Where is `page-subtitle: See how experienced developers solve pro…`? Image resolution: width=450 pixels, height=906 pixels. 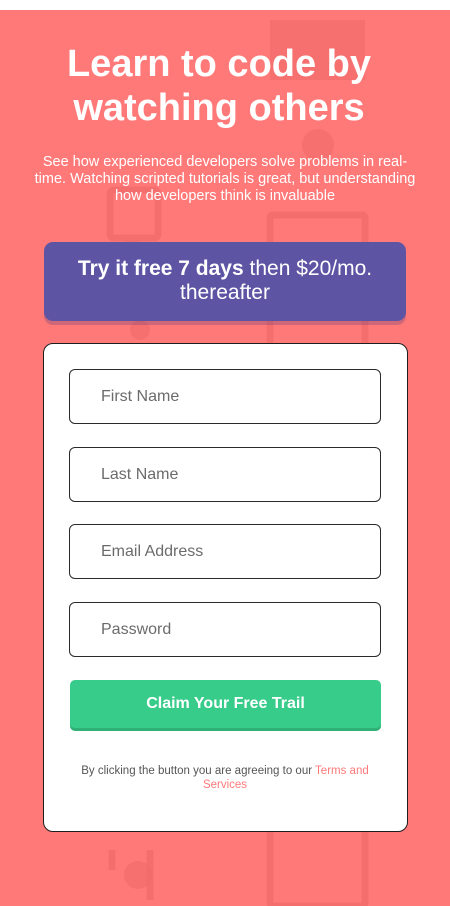
page-subtitle: See how experienced developers solve pro… is located at coordinates (225, 179).